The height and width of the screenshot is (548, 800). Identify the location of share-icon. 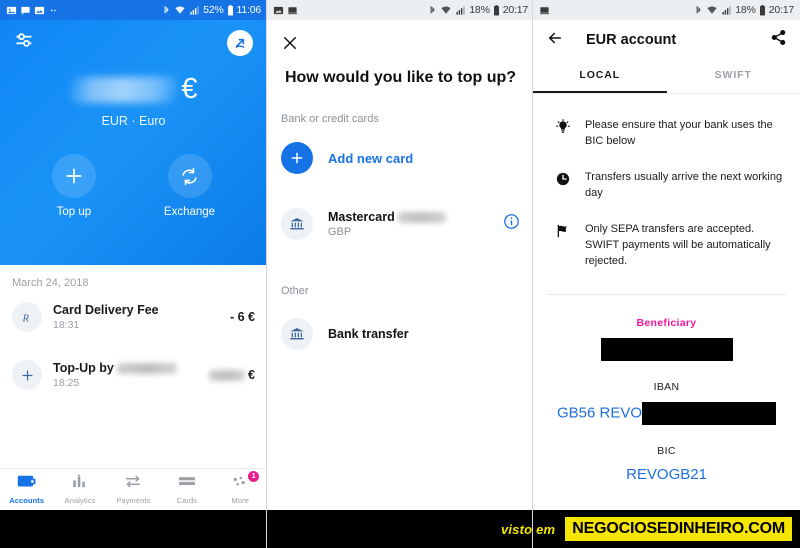
(778, 40).